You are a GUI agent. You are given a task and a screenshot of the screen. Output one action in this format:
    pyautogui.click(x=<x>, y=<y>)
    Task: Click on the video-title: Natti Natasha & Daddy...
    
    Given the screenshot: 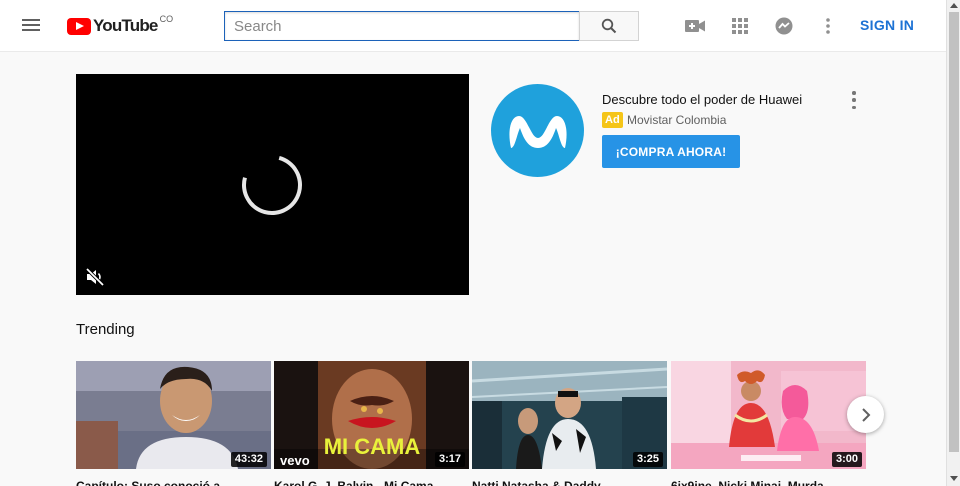 What is the action you would take?
    pyautogui.click(x=569, y=482)
    